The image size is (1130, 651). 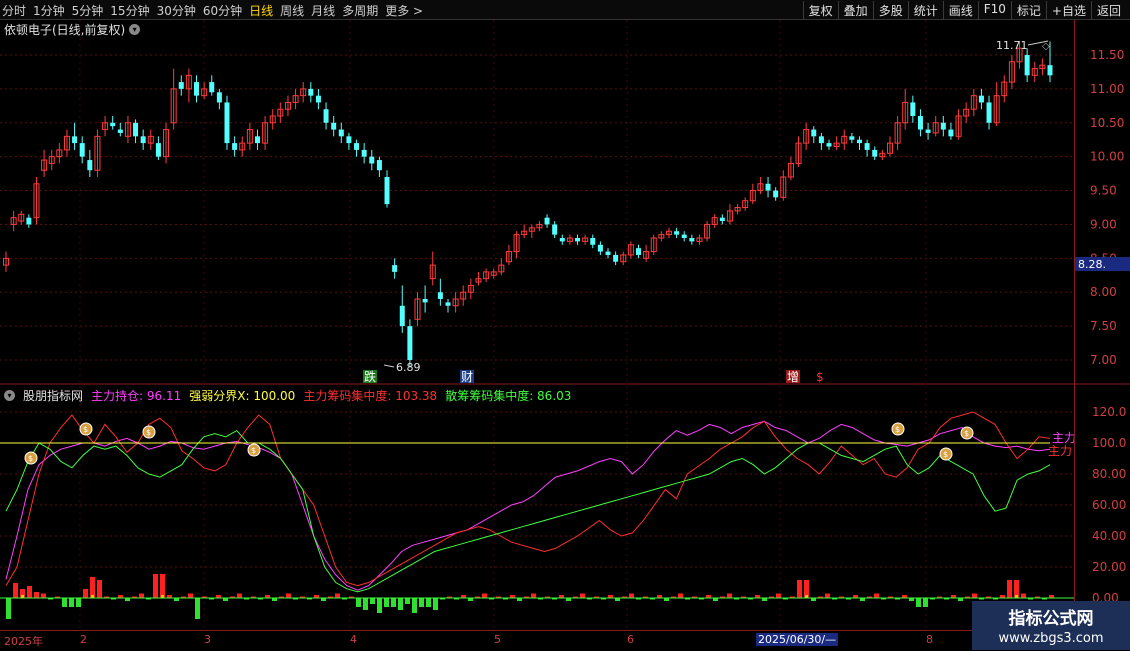 What do you see at coordinates (207, 639) in the screenshot?
I see `date-label: 3` at bounding box center [207, 639].